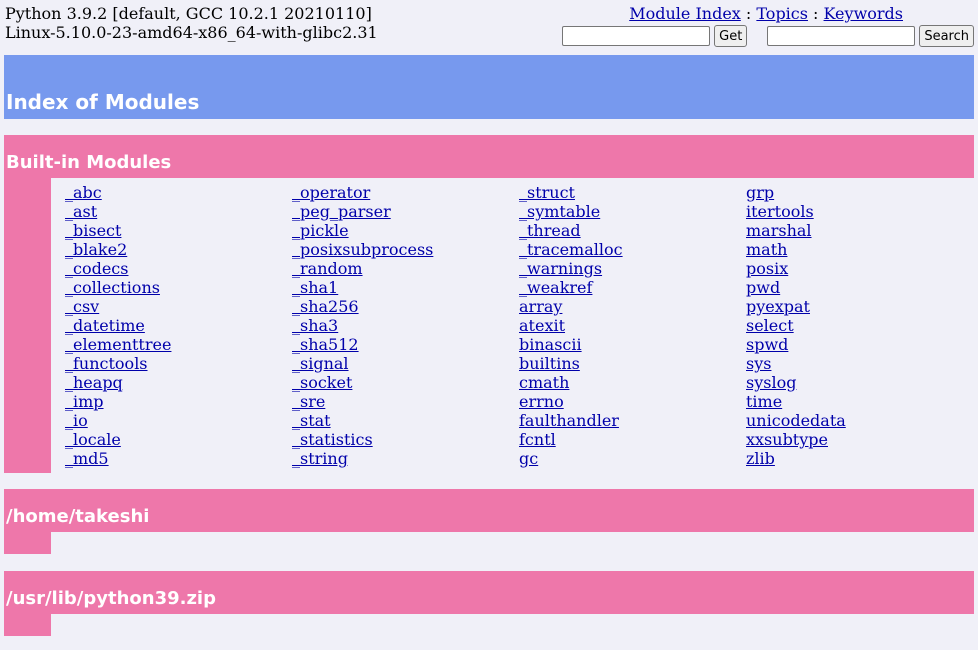 The height and width of the screenshot is (650, 978). What do you see at coordinates (764, 401) in the screenshot?
I see `module-link: time` at bounding box center [764, 401].